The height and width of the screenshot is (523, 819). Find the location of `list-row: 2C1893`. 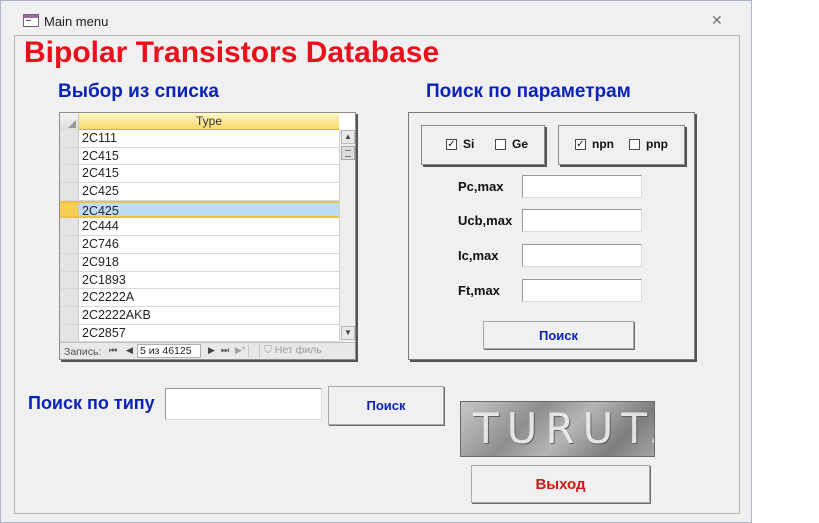

list-row: 2C1893 is located at coordinates (199, 280).